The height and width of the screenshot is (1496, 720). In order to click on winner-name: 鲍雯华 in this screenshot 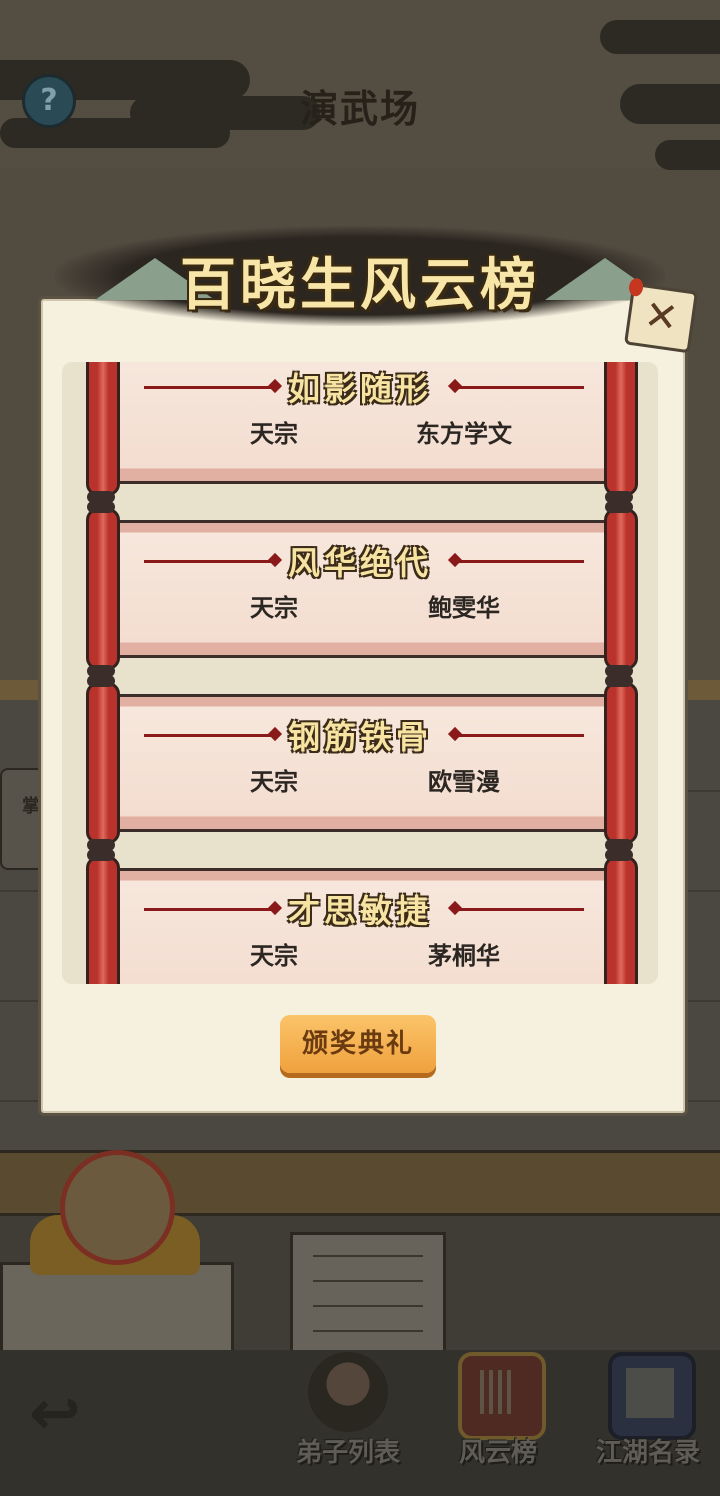, I will do `click(464, 608)`.